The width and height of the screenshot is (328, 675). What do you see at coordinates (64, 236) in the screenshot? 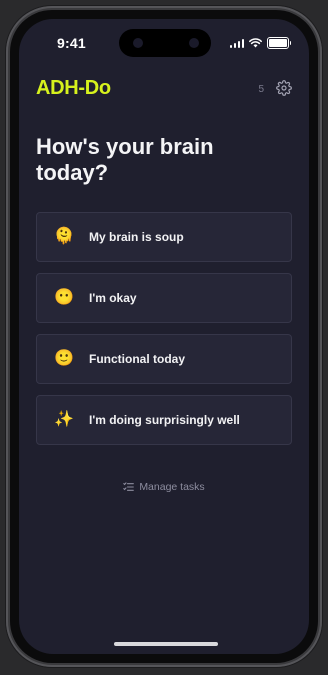
I see `melting-face-icon: 🫠` at bounding box center [64, 236].